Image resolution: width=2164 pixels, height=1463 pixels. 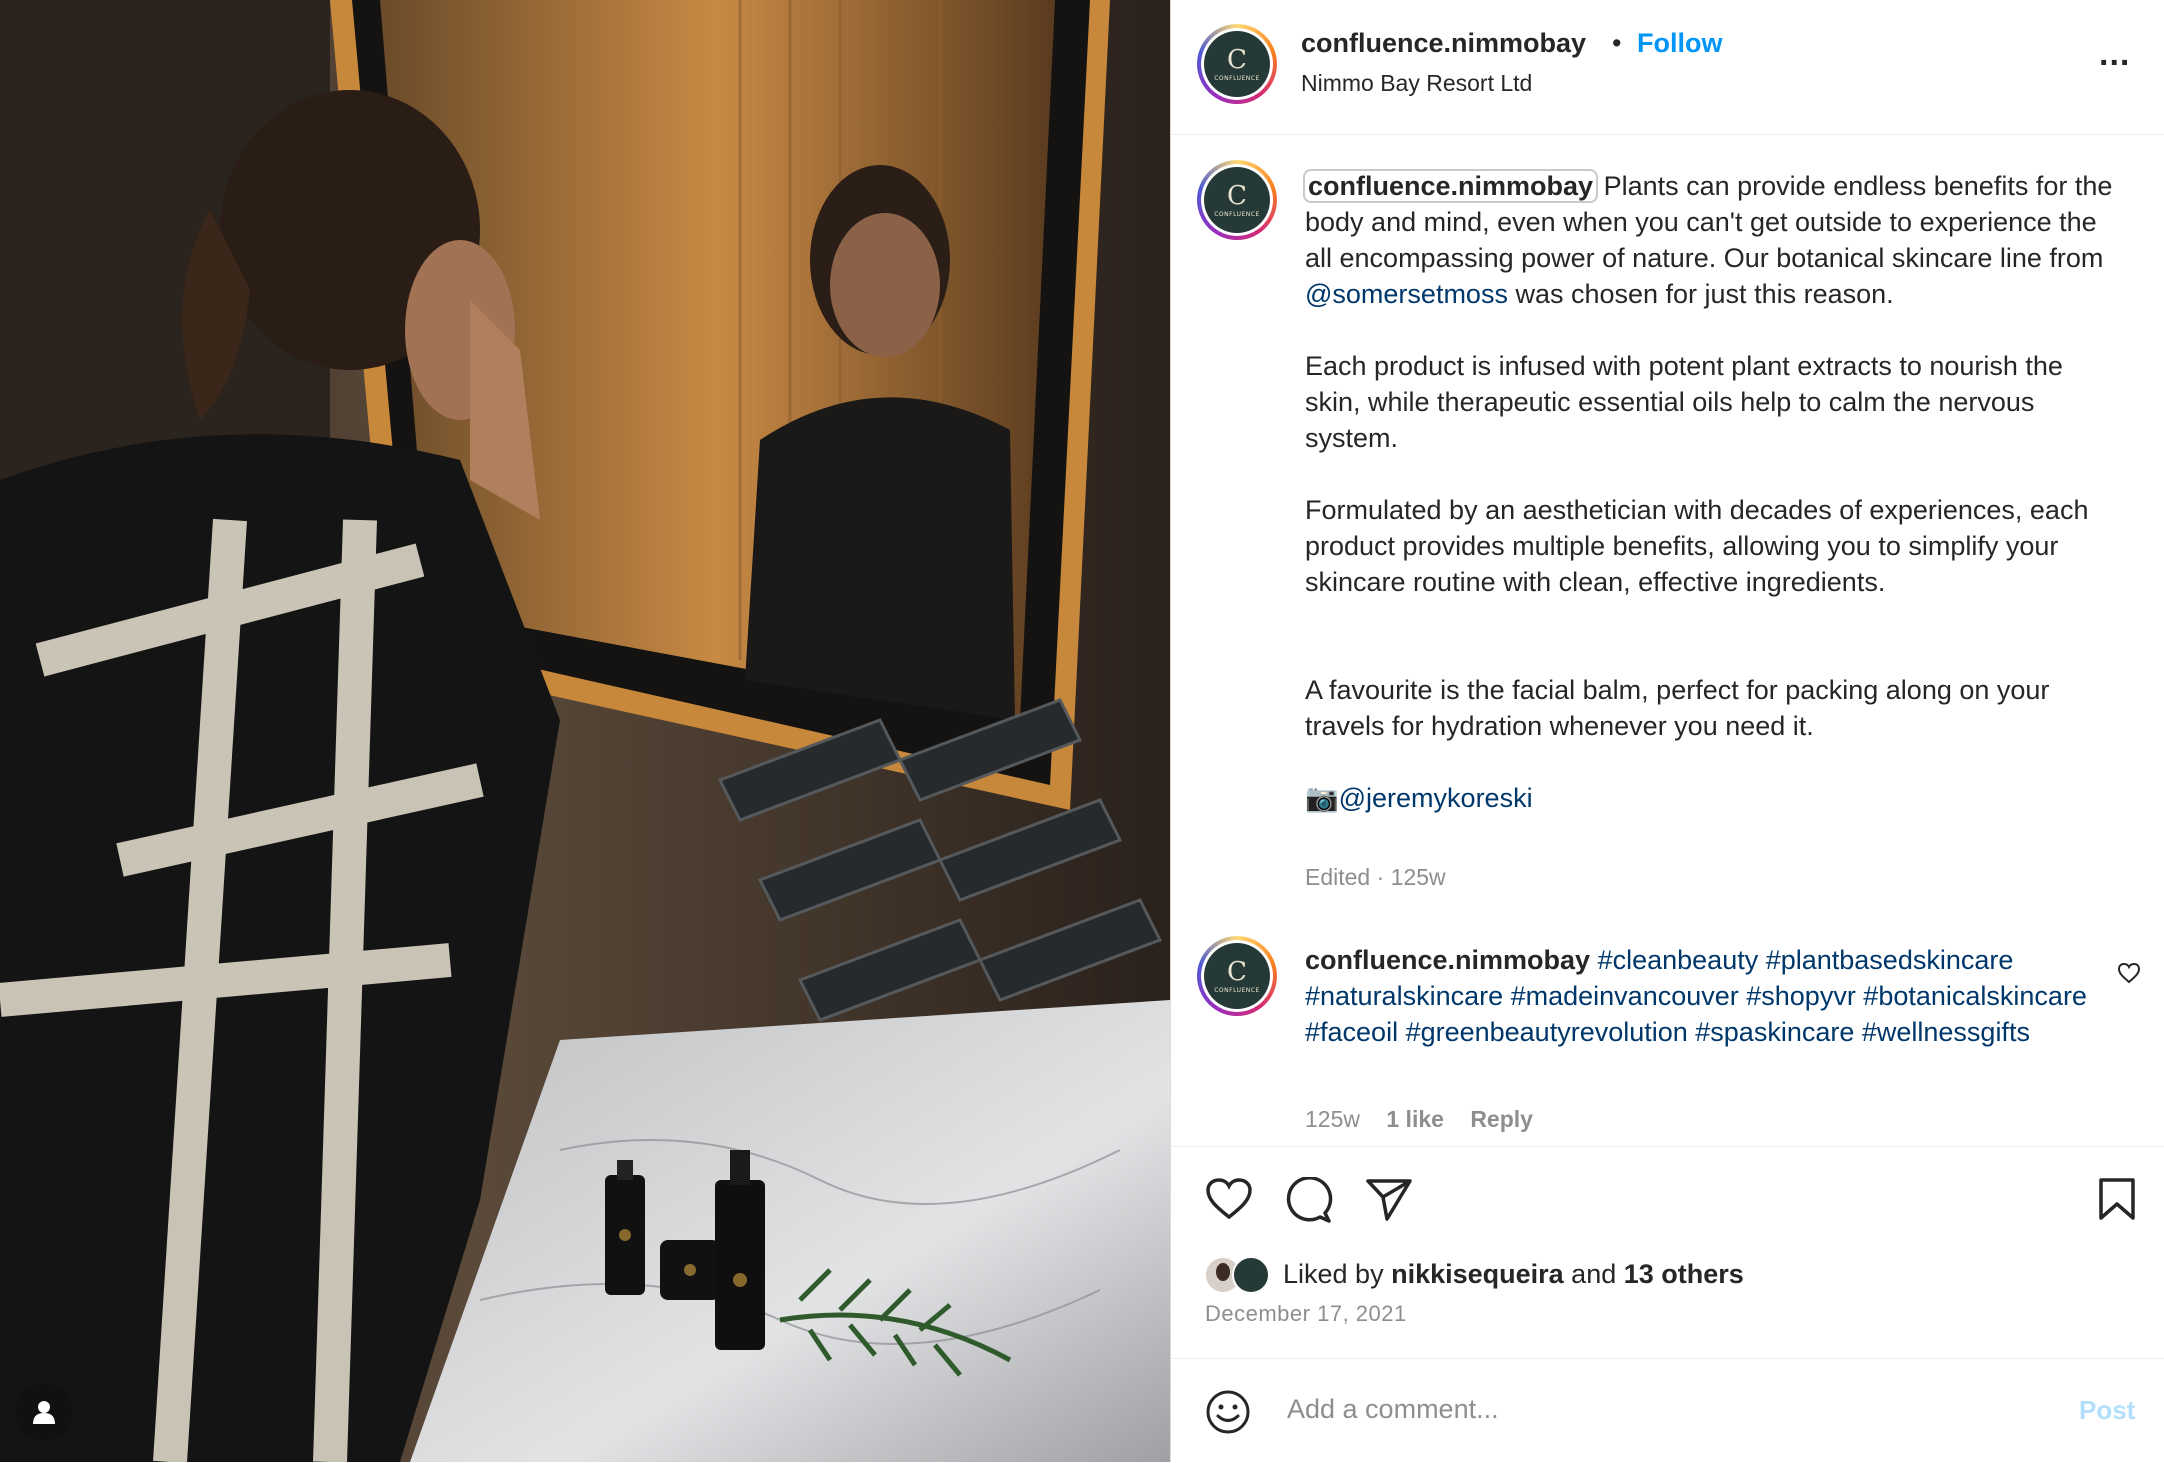 I want to click on emoji-picker-icon, so click(x=1228, y=1412).